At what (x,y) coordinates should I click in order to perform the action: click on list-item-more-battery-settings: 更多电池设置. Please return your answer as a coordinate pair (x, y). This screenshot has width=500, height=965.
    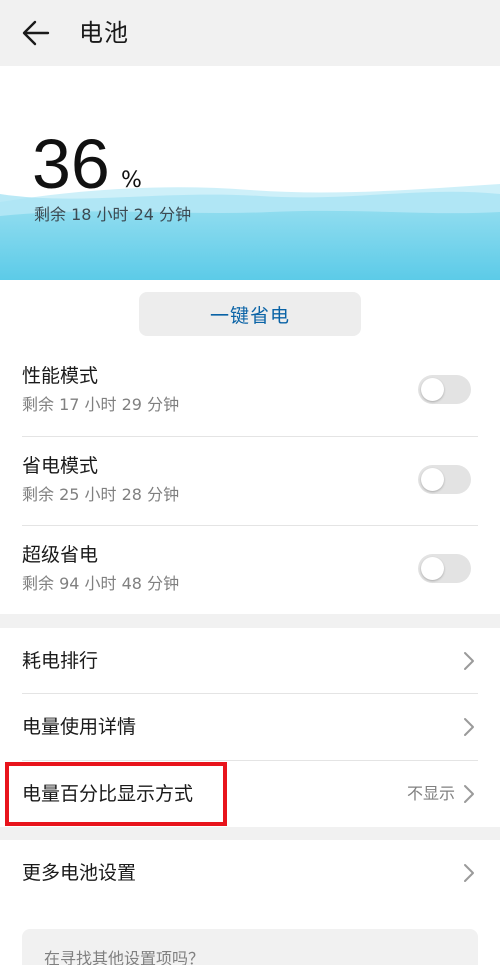
    Looking at the image, I should click on (250, 873).